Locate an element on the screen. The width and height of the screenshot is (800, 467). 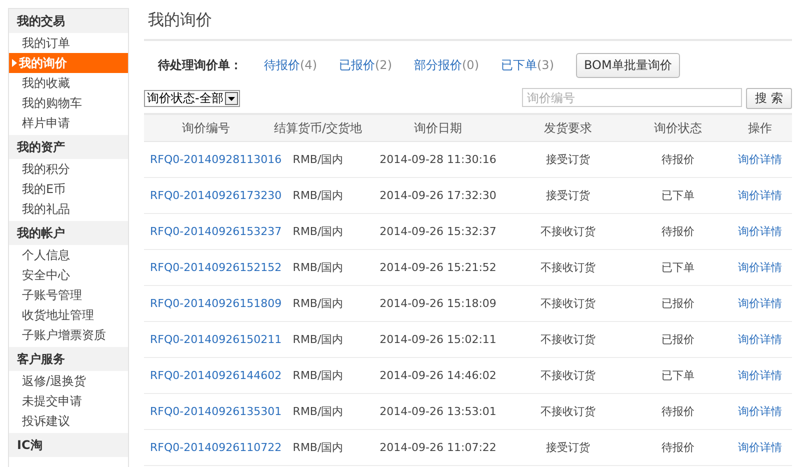
sidebar-item: 收货地址管理 is located at coordinates (68, 315).